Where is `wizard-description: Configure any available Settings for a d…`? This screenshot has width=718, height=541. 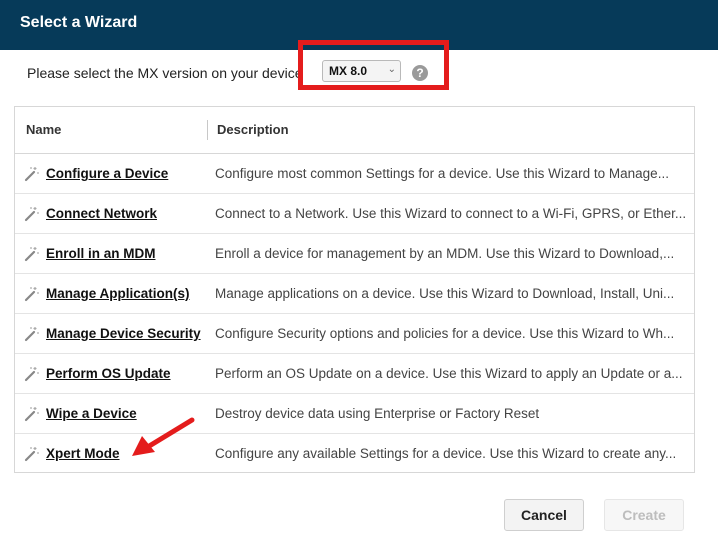
wizard-description: Configure any available Settings for a d… is located at coordinates (446, 453).